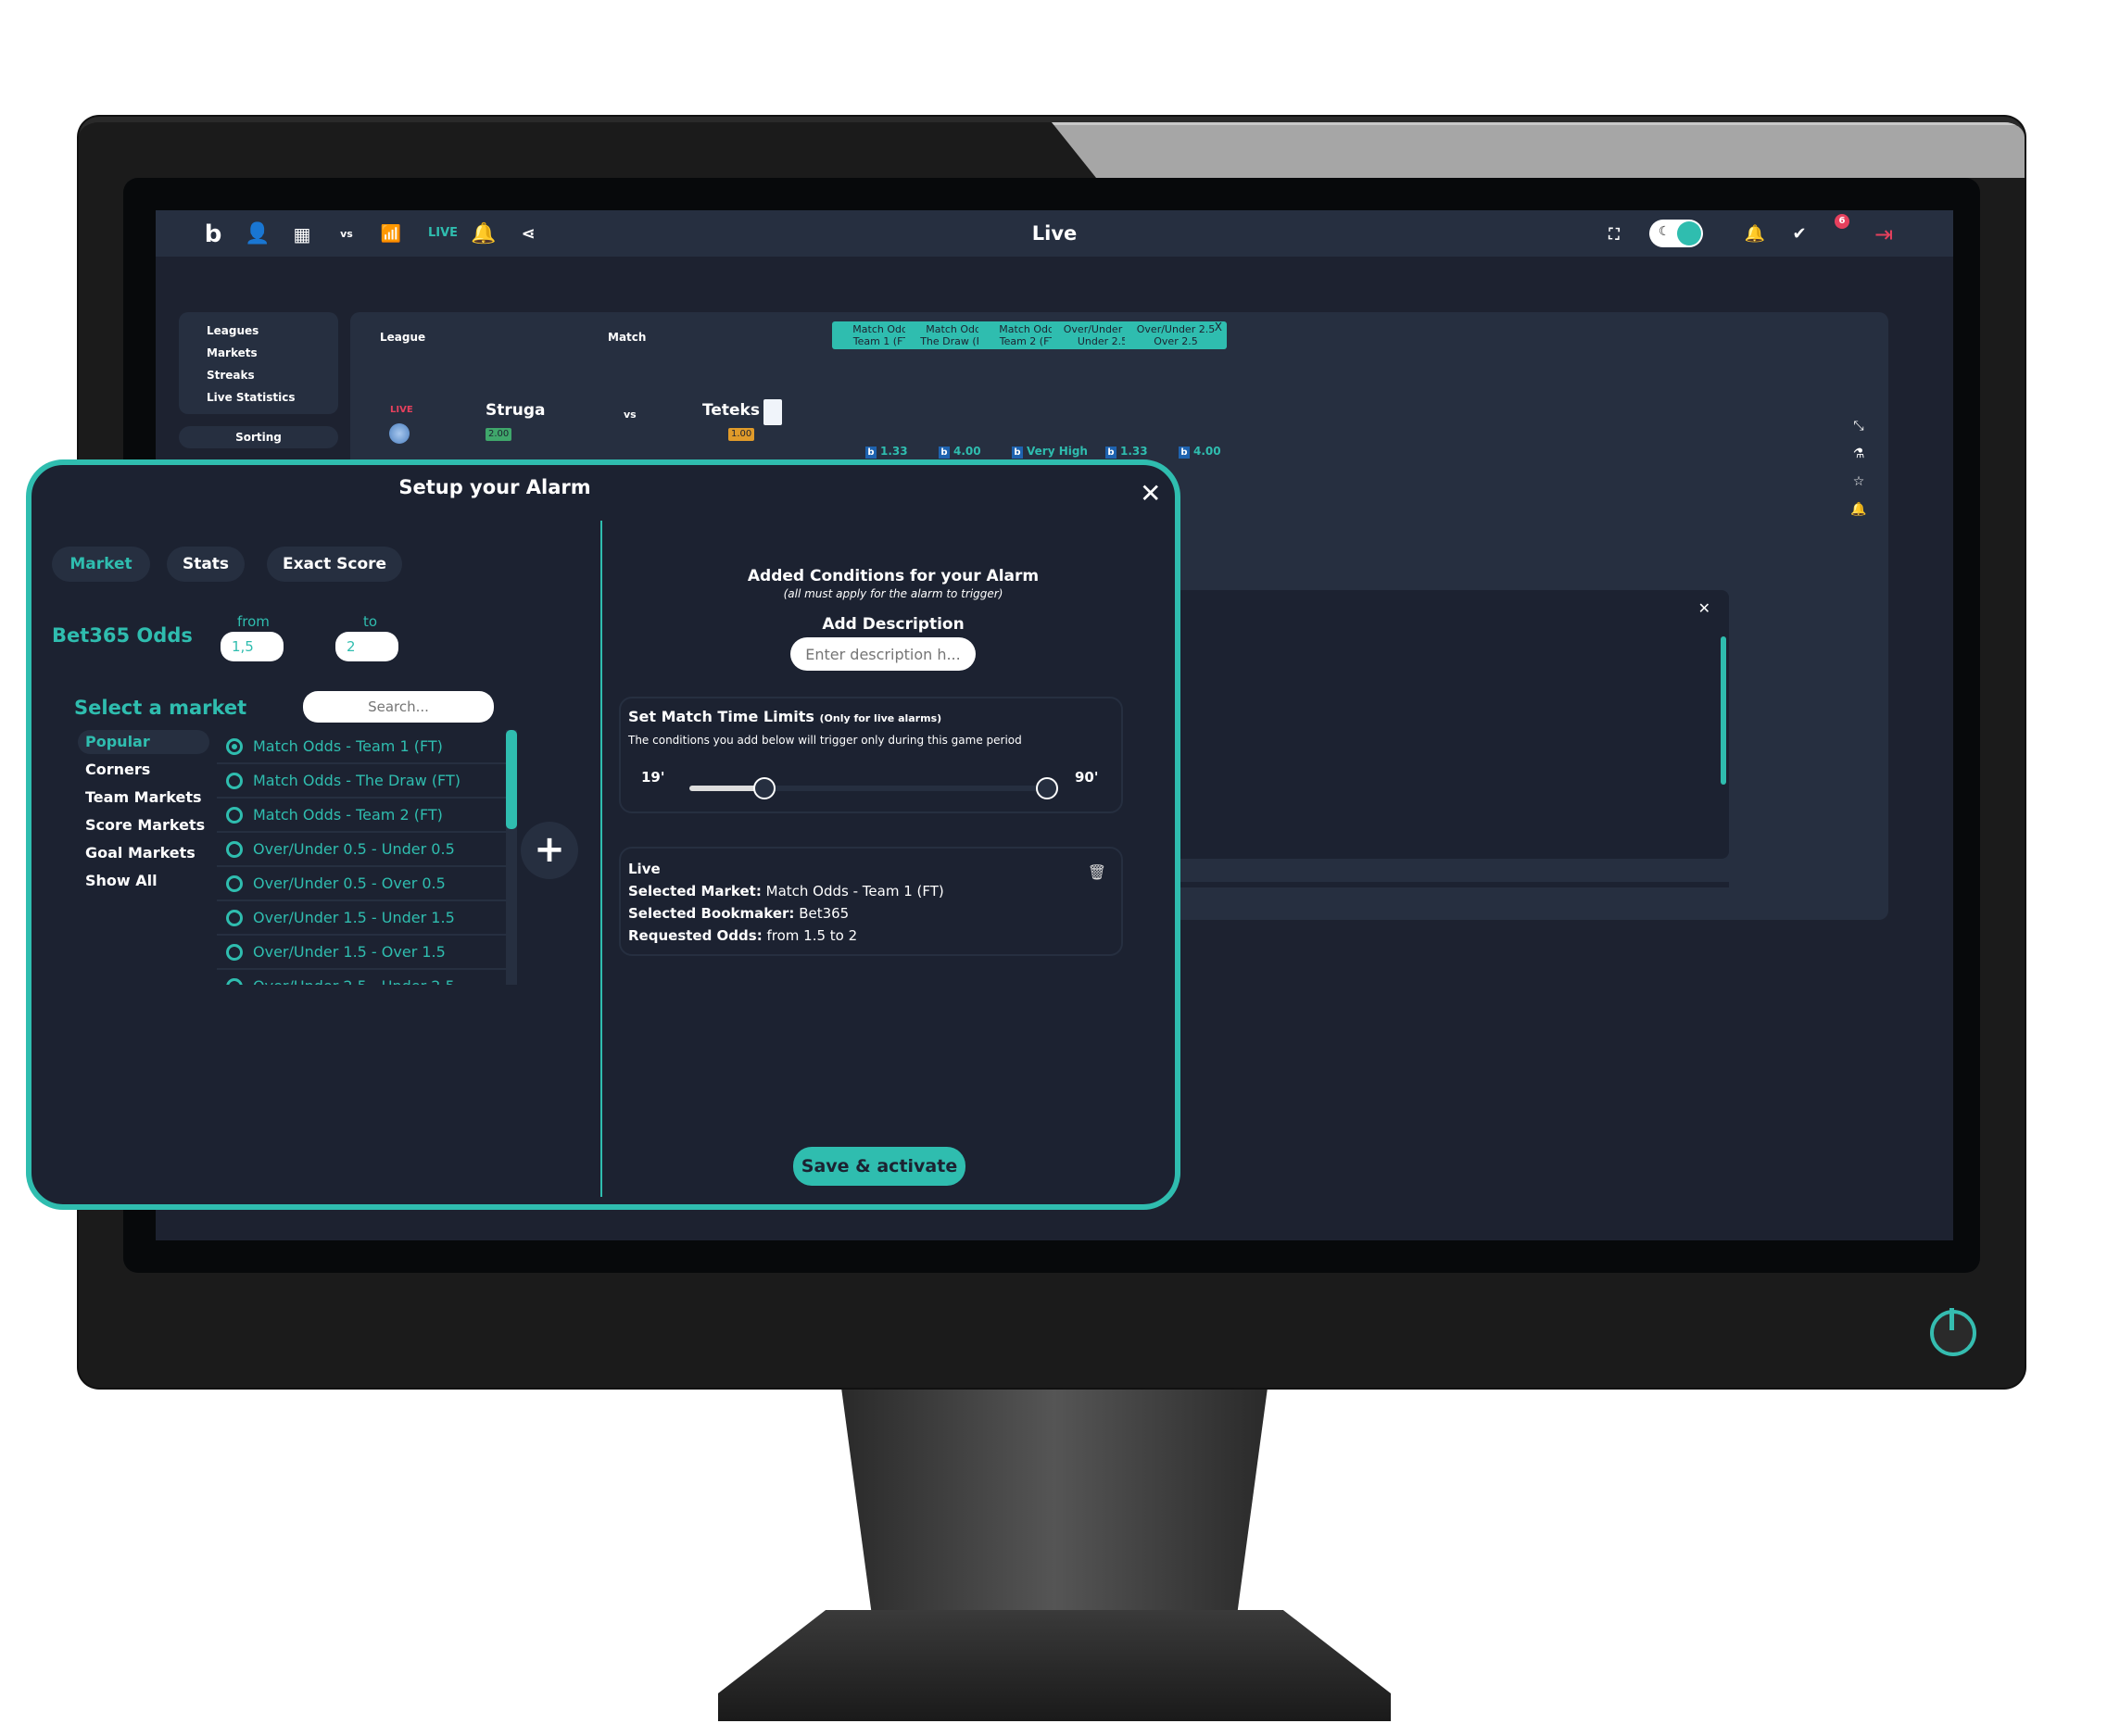  Describe the element at coordinates (883, 654) in the screenshot. I see `description-input` at that location.